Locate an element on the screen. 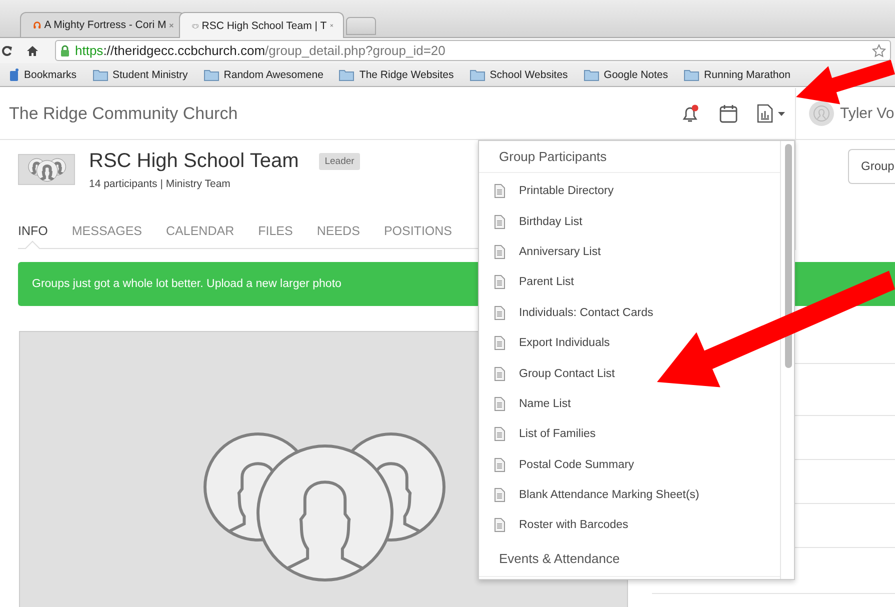 This screenshot has width=895, height=607. bookmark-item: Student Ministry is located at coordinates (140, 74).